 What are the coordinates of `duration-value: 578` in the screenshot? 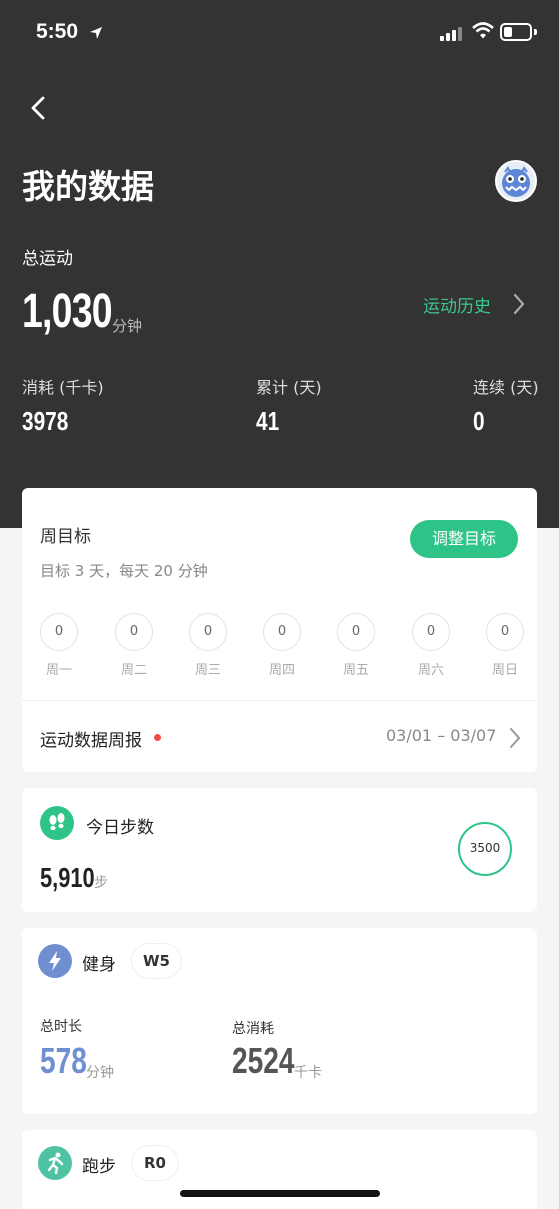 It's located at (63, 1060).